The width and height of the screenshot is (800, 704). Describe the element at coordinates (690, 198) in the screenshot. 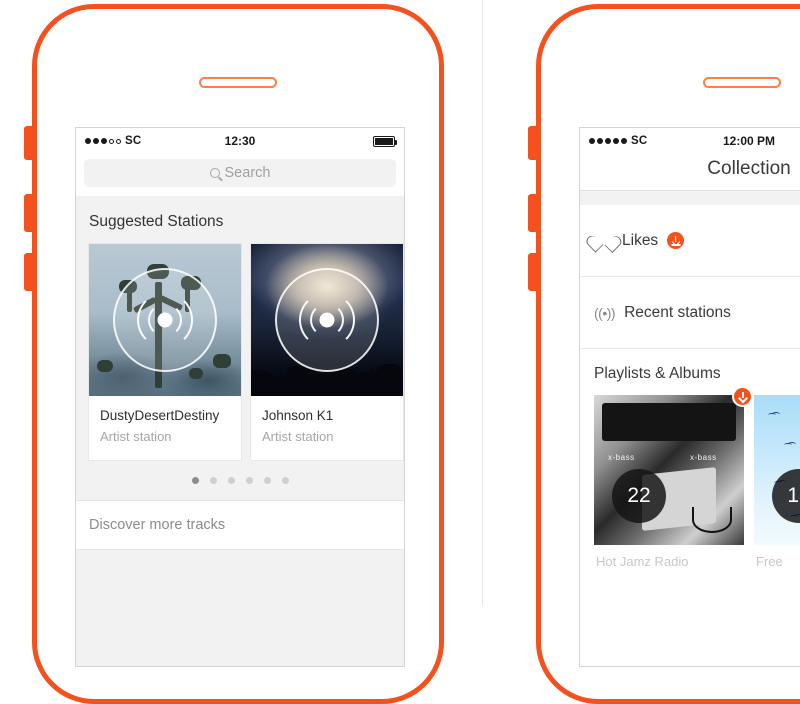

I see `nav-spacer` at that location.